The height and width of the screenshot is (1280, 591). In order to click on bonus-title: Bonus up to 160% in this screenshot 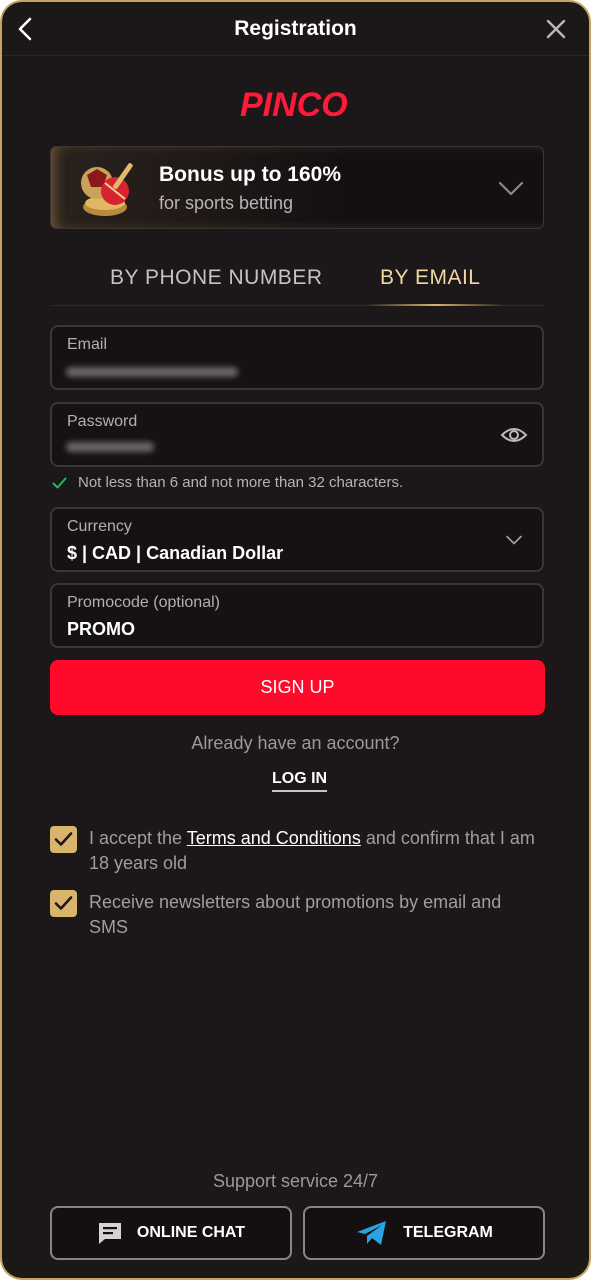, I will do `click(250, 174)`.